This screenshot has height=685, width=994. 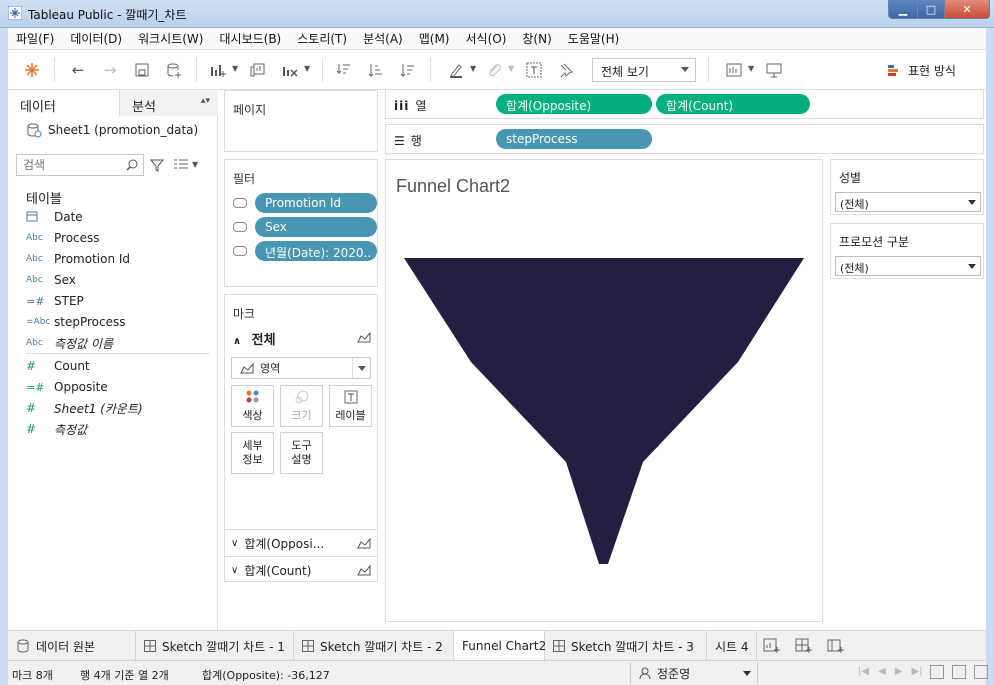 What do you see at coordinates (252, 453) in the screenshot?
I see `detail-button: 세부 정보` at bounding box center [252, 453].